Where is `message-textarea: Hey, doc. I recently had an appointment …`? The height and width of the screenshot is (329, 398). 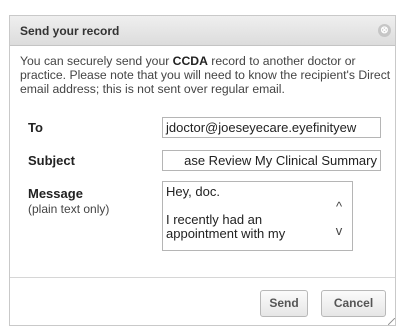
message-textarea: Hey, doc. I recently had an appointment … is located at coordinates (257, 216).